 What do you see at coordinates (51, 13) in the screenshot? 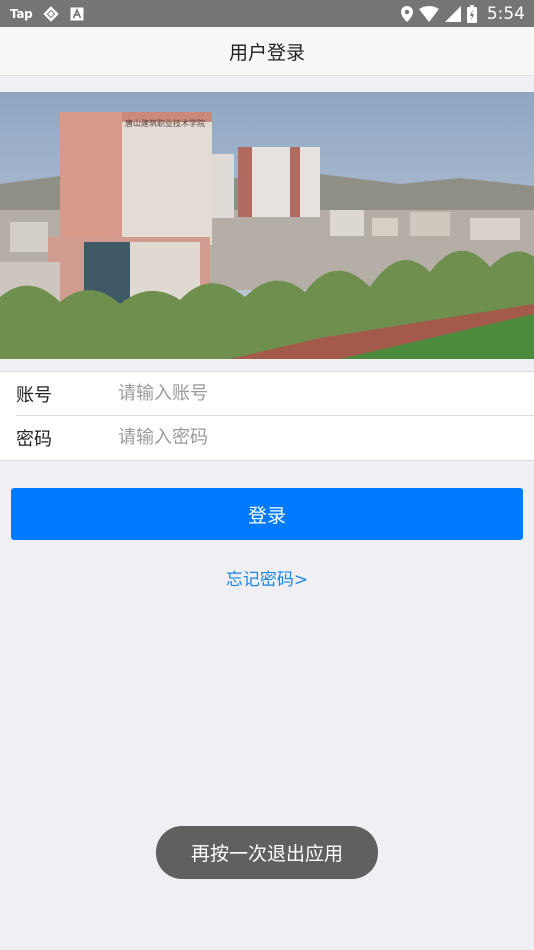
I see `sync-icon` at bounding box center [51, 13].